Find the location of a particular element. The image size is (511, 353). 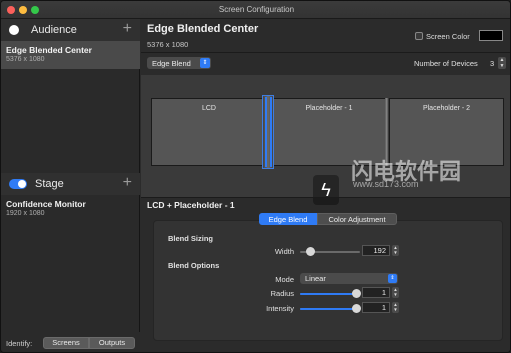

identify-screens-button: Screens is located at coordinates (66, 343).